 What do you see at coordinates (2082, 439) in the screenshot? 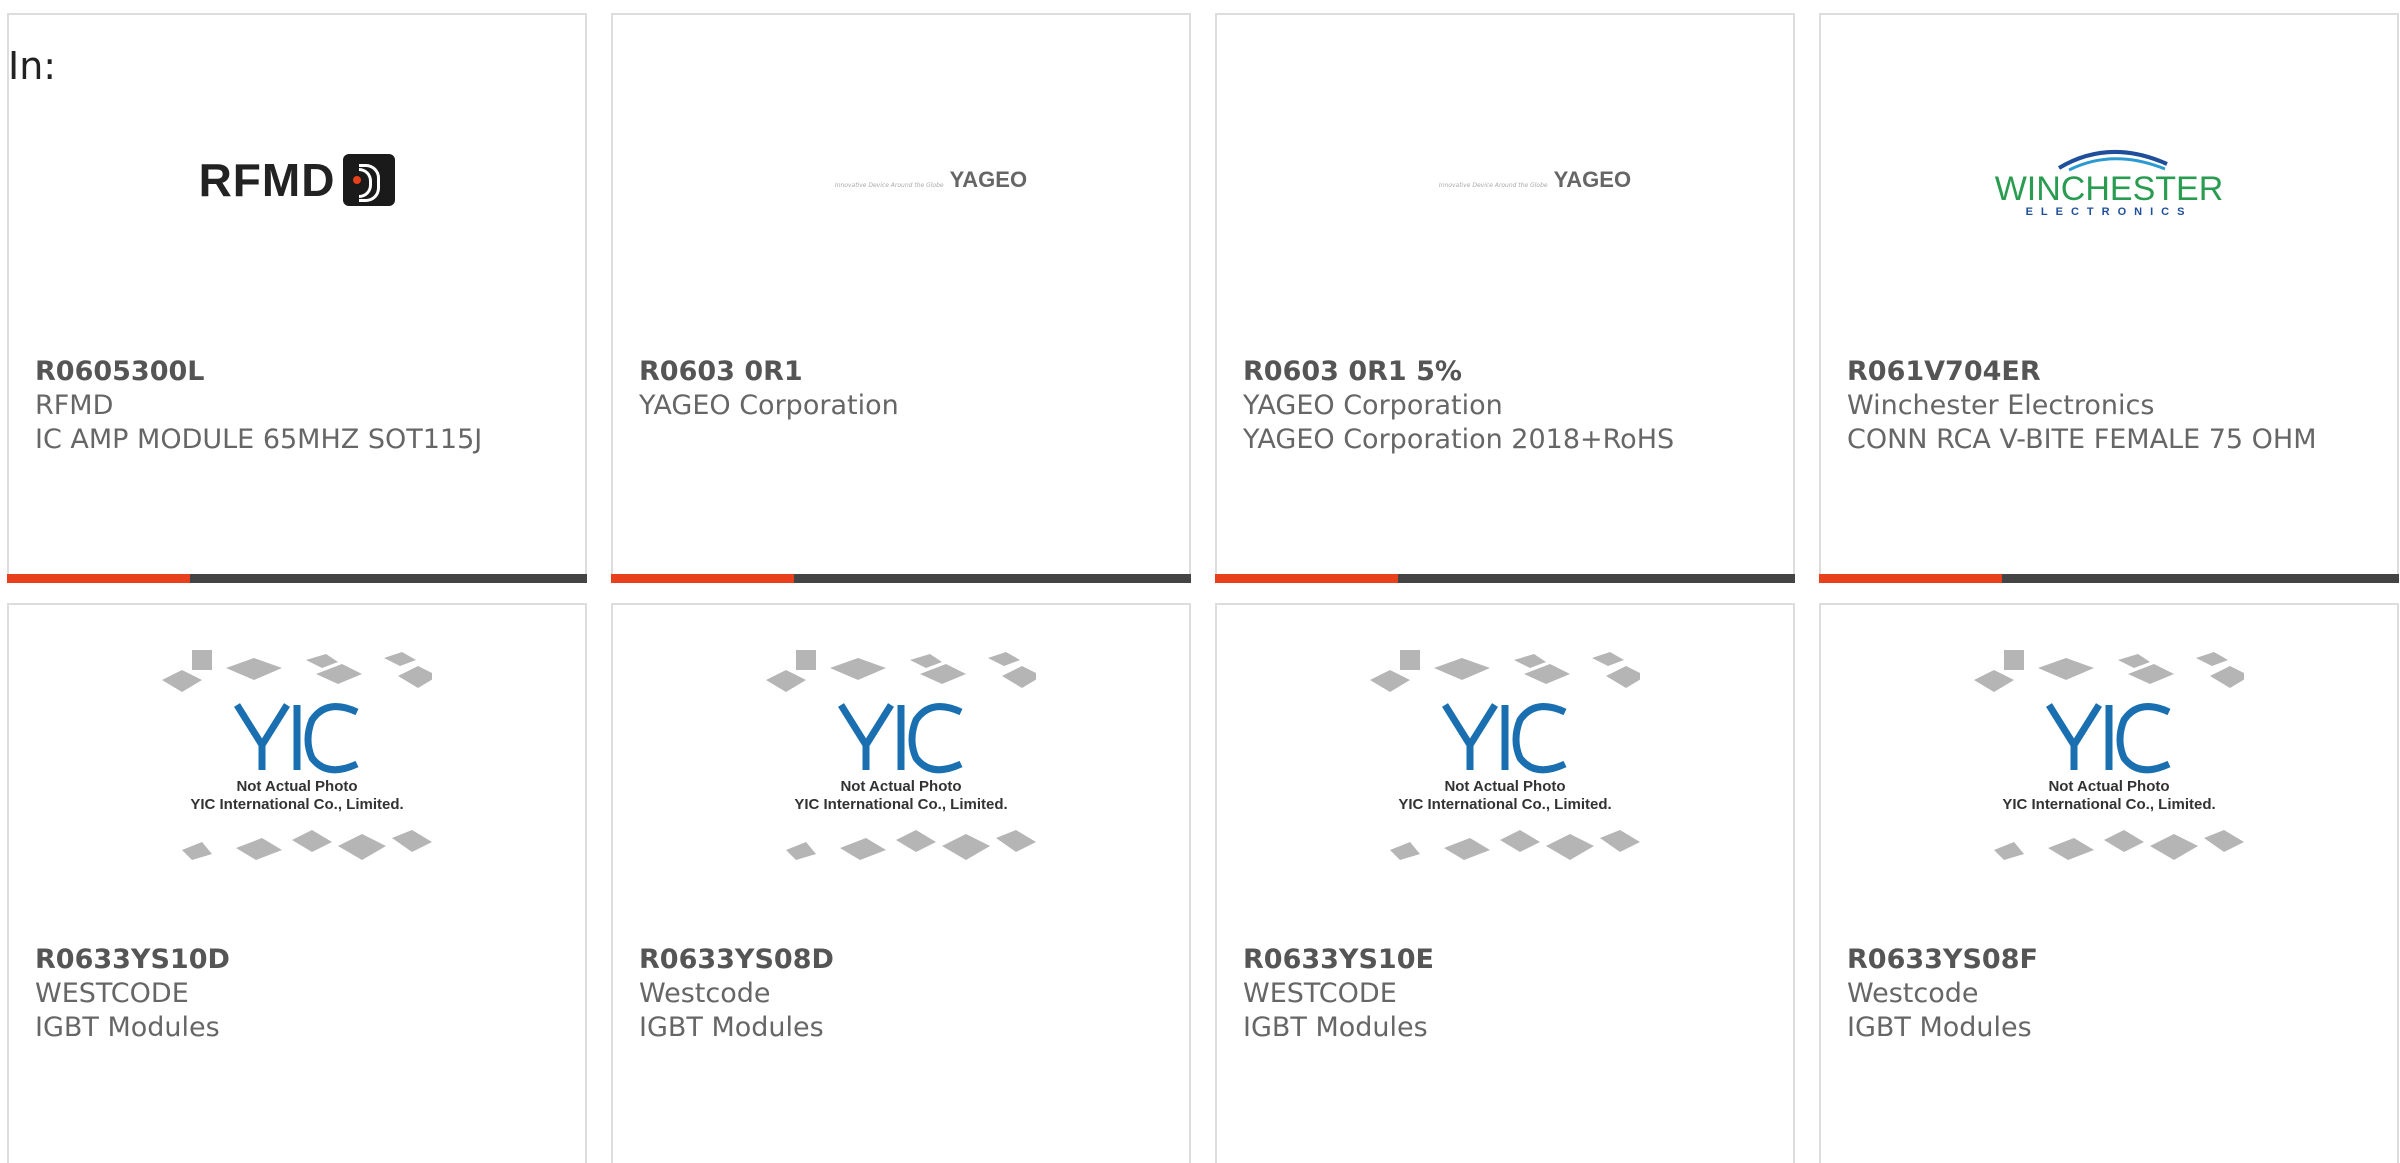
I see `part-description: CONN RCA V-BITE FEMALE 75 OHM` at bounding box center [2082, 439].